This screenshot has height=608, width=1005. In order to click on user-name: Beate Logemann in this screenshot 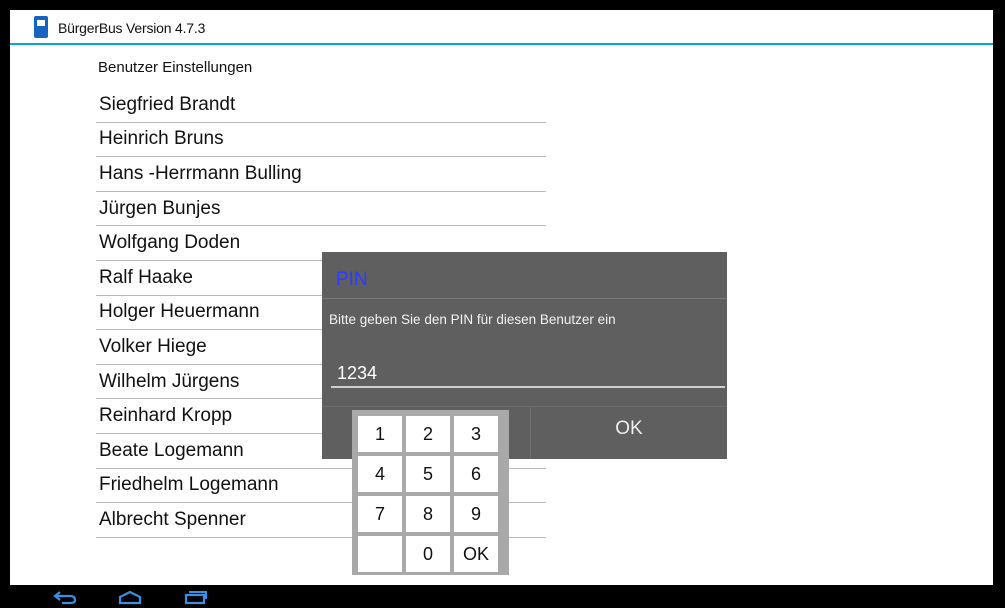, I will do `click(171, 450)`.